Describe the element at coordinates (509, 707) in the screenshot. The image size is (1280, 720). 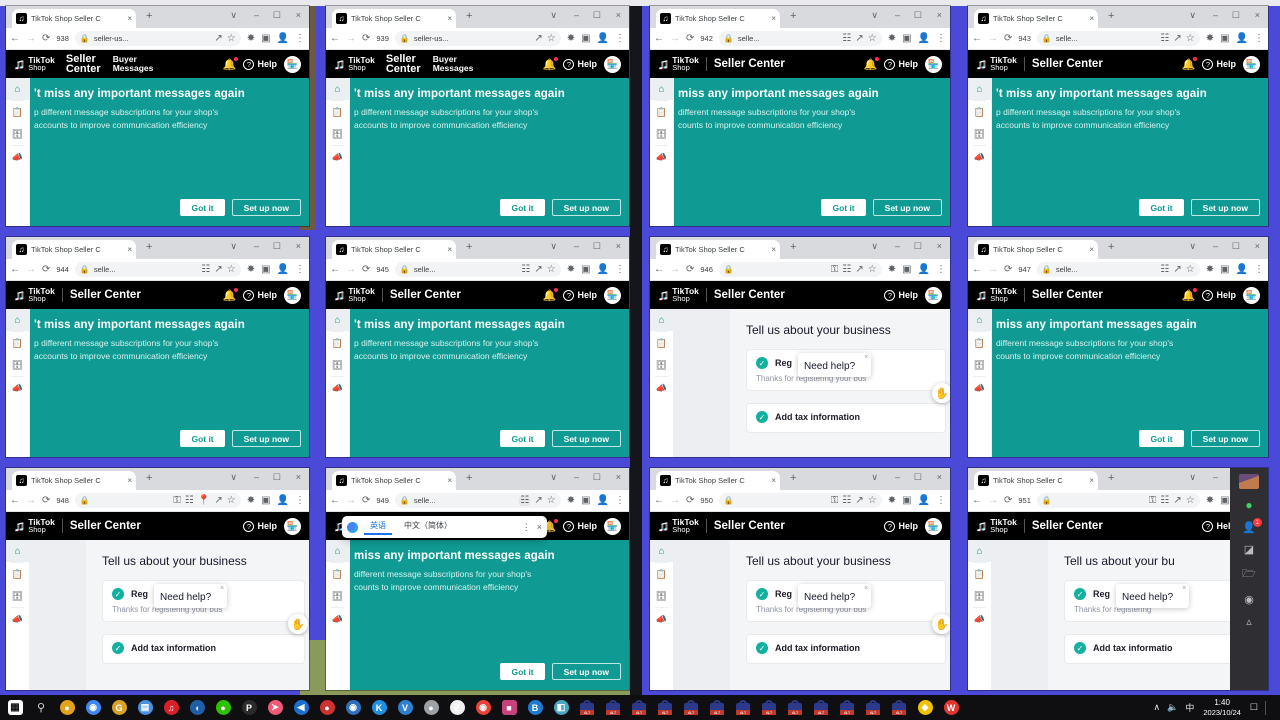
I see `app-pink-icon: ■` at that location.